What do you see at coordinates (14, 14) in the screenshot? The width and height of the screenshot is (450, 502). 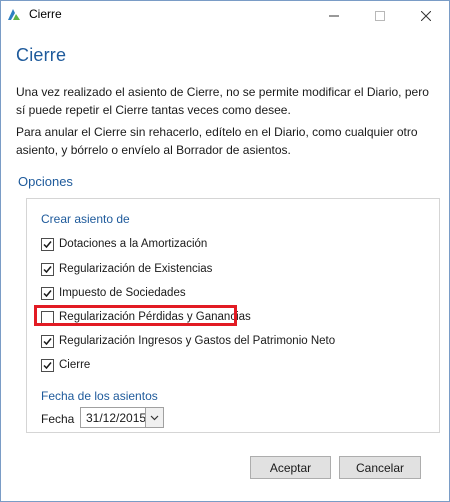 I see `app-logo-icon` at bounding box center [14, 14].